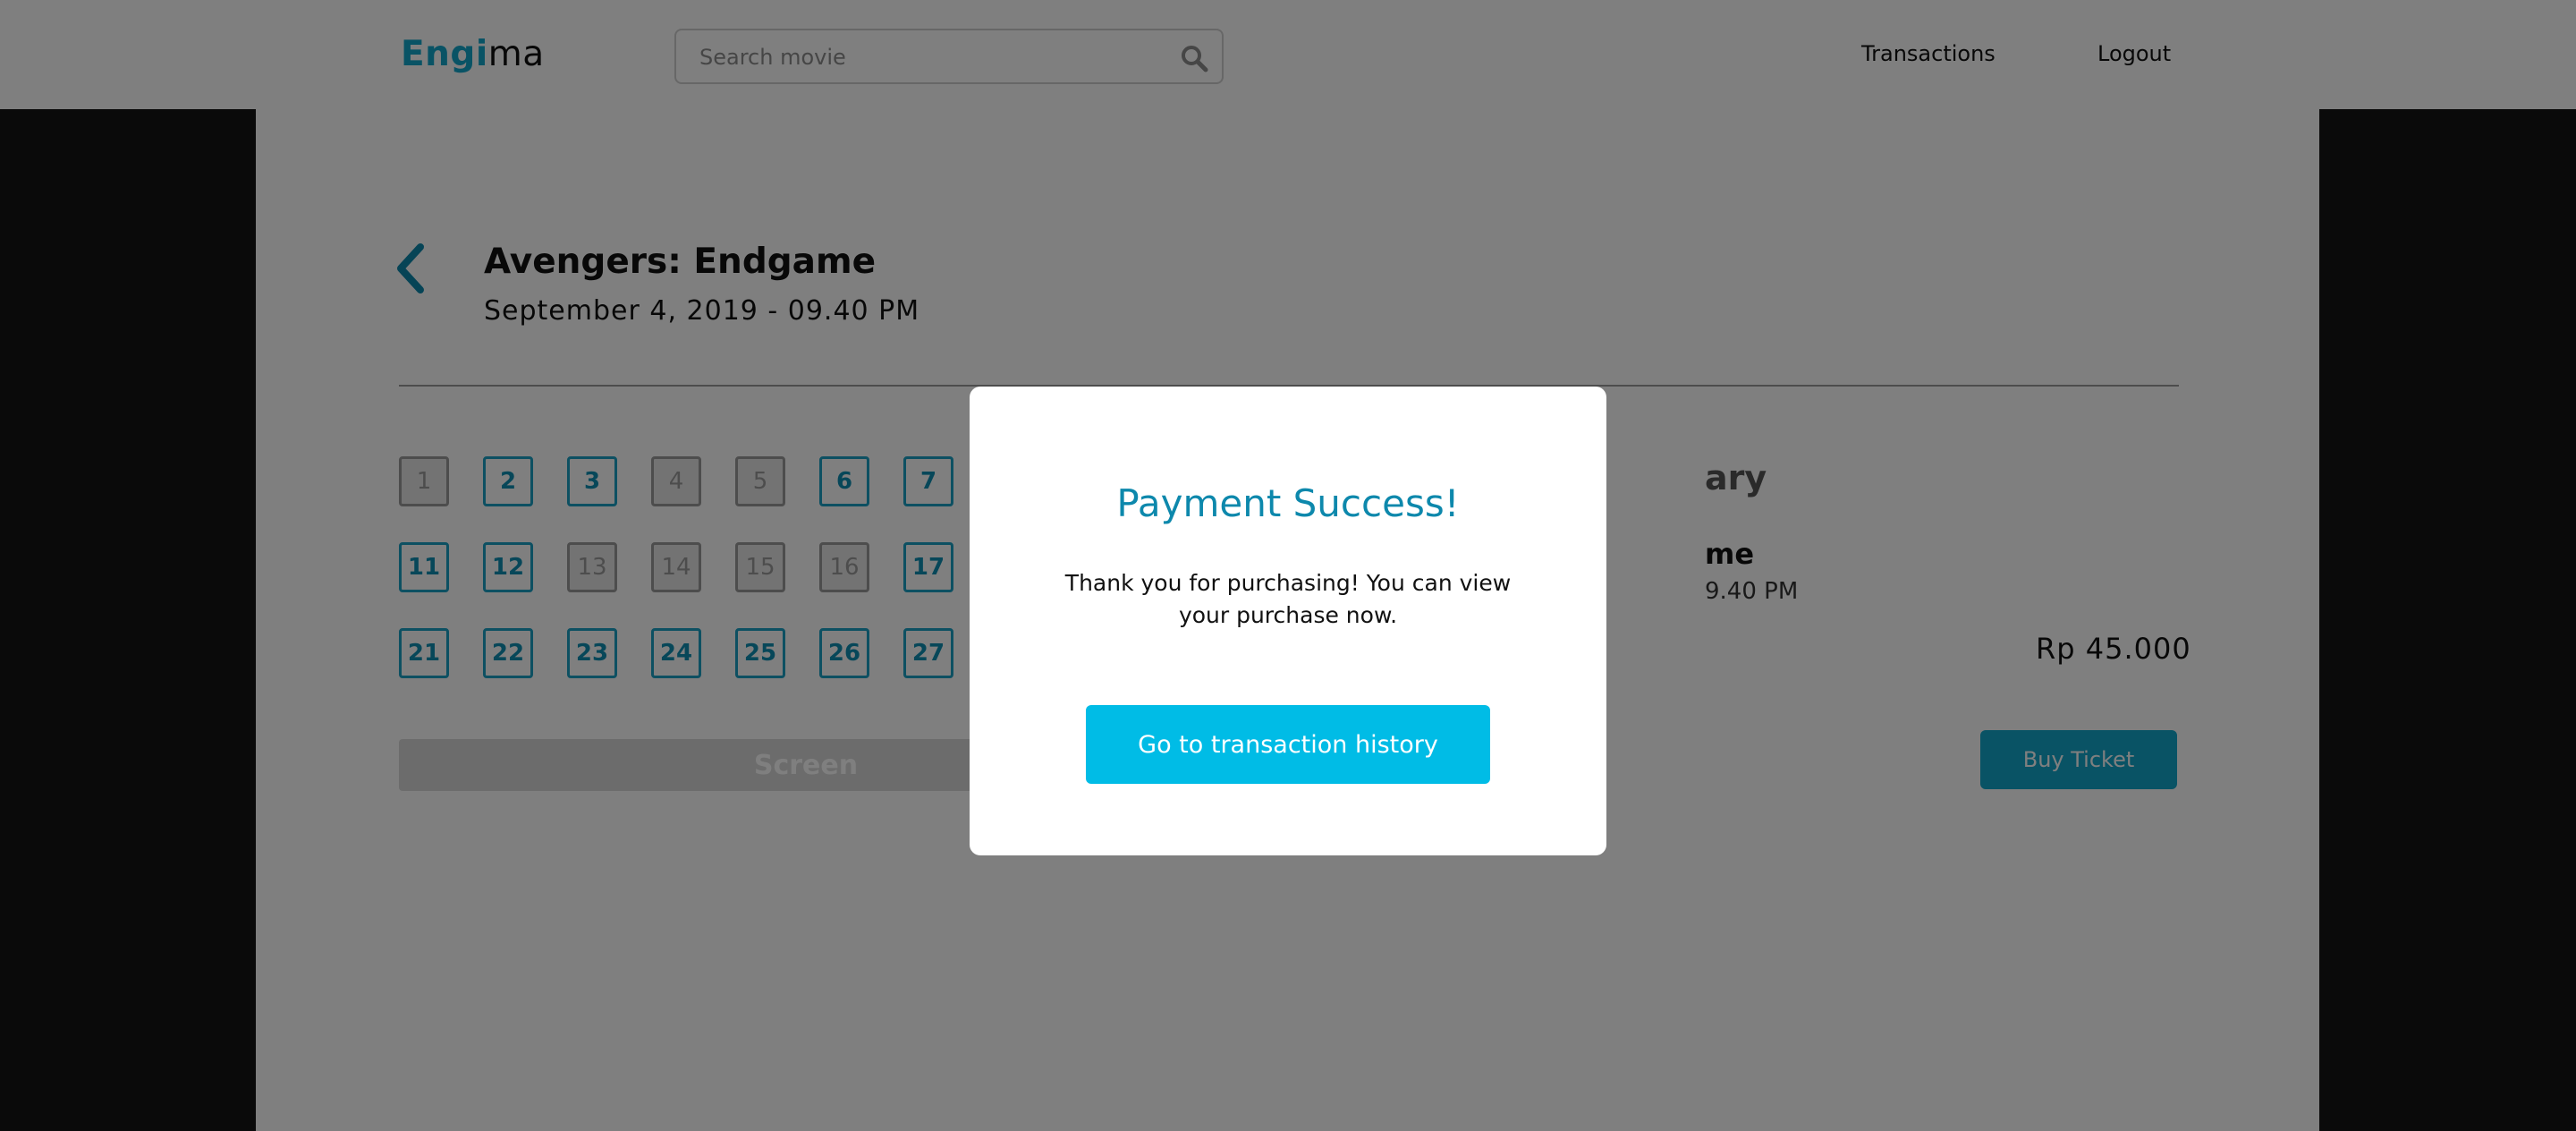  What do you see at coordinates (1288, 744) in the screenshot?
I see `go-to-transaction-history-button: Go to transaction history` at bounding box center [1288, 744].